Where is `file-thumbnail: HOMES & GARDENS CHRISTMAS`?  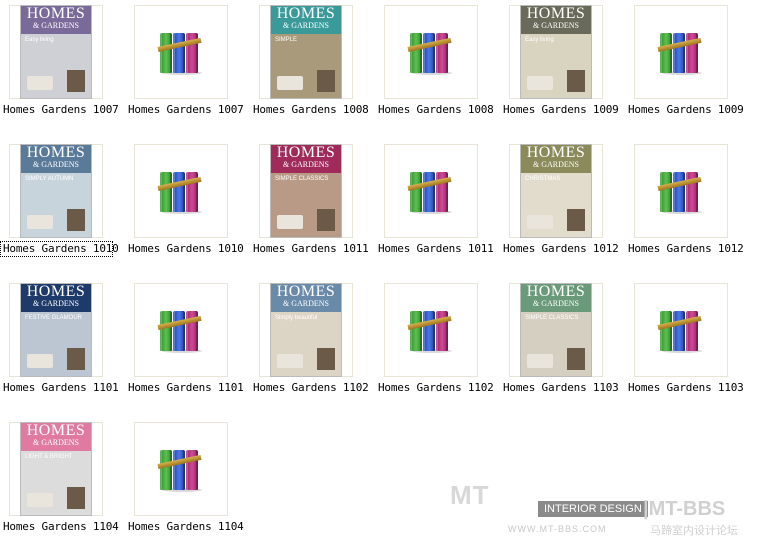
file-thumbnail: HOMES & GARDENS CHRISTMAS is located at coordinates (556, 191).